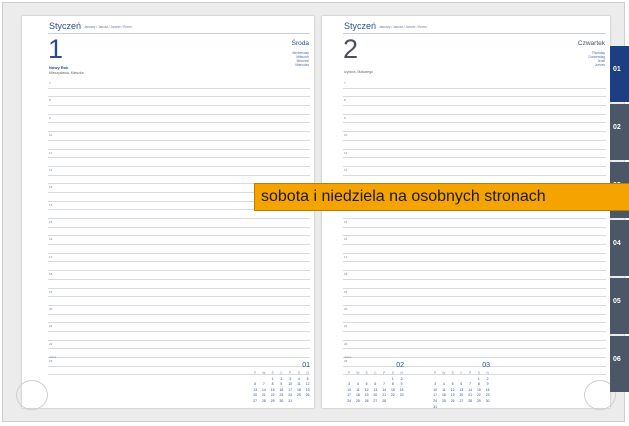 This screenshot has height=426, width=629. I want to click on hour-row: 8, so click(474, 102).